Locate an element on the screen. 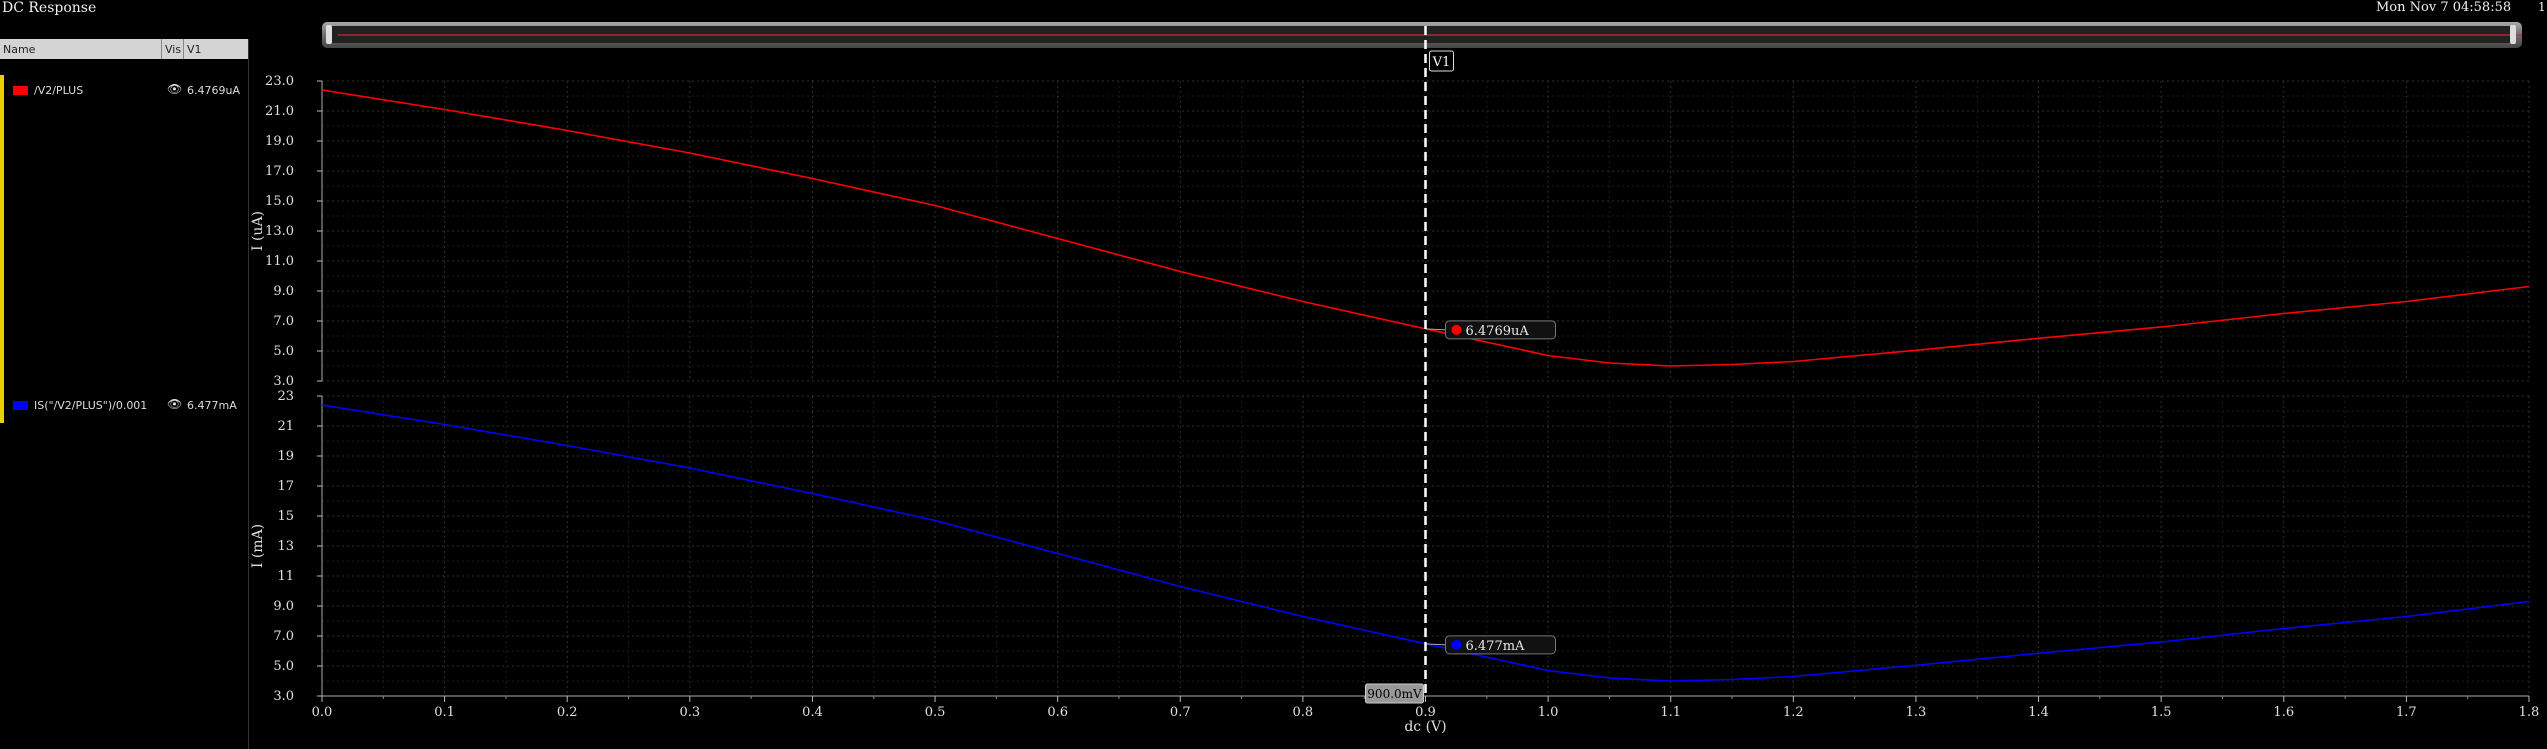  y-tick-label: 13.0 is located at coordinates (279, 231).